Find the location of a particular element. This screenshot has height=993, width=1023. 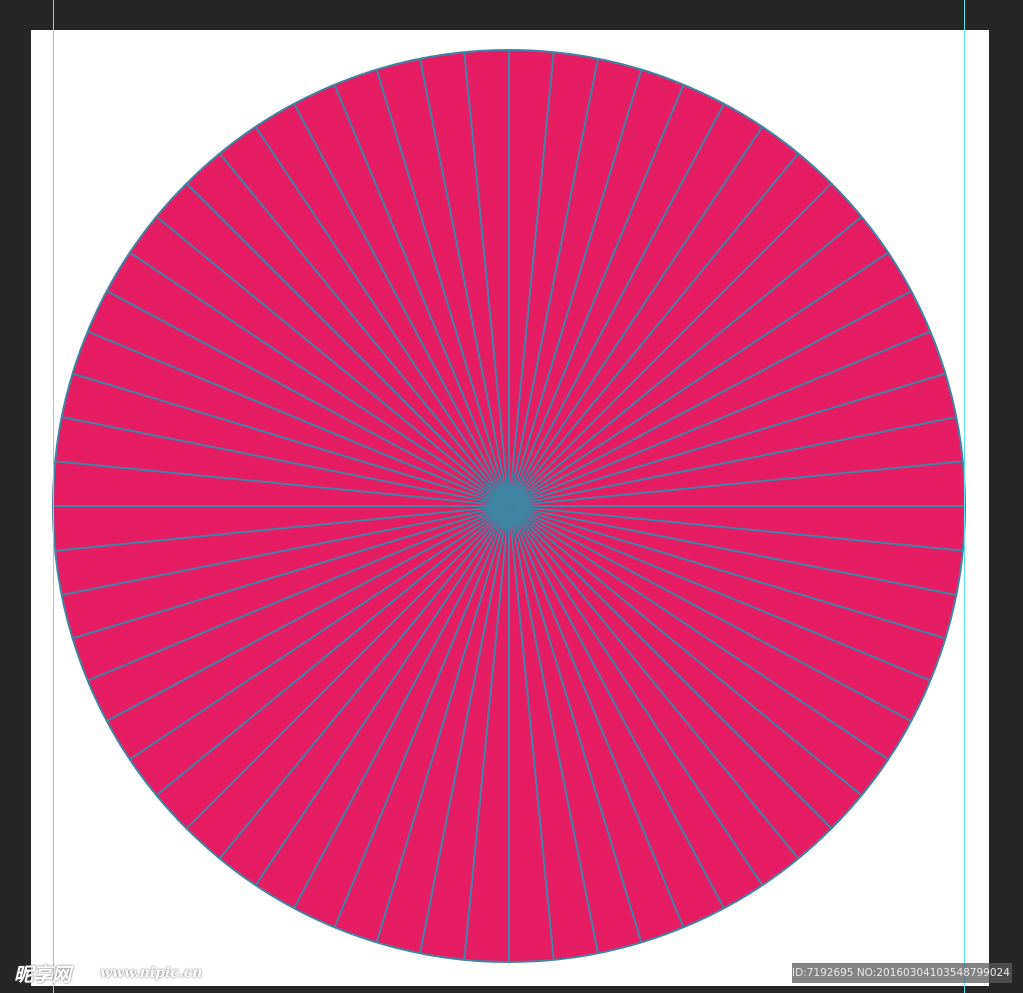

guide-line-right is located at coordinates (964, 496).